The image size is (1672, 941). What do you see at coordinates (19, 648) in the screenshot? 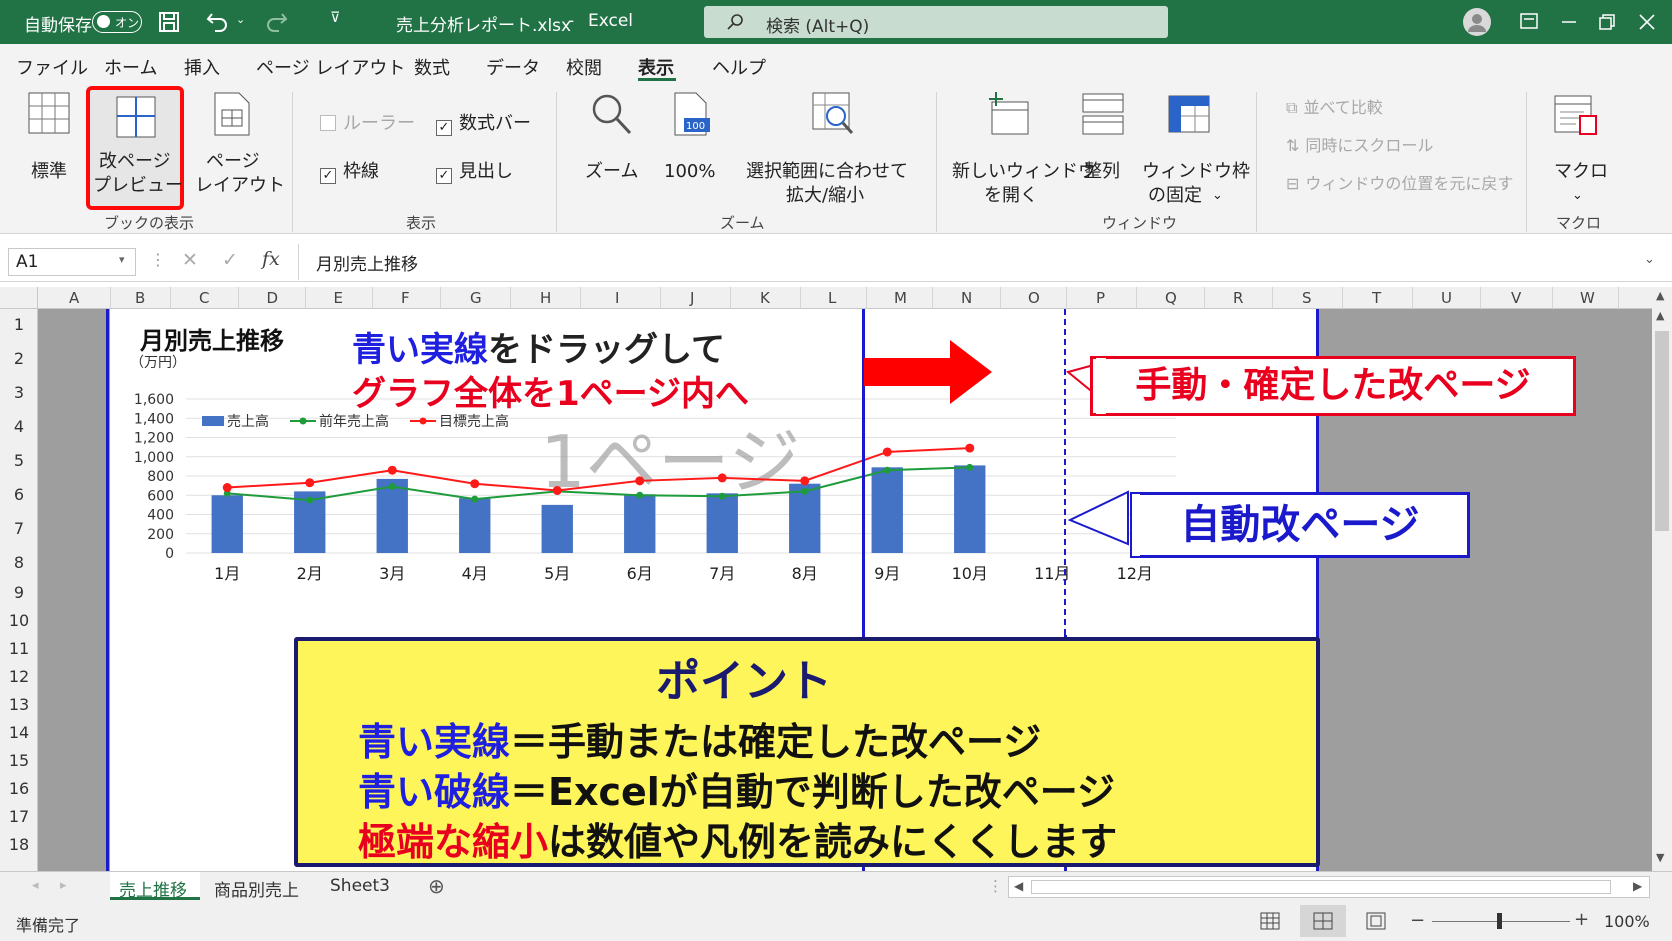
I see `row-header-11: 11` at bounding box center [19, 648].